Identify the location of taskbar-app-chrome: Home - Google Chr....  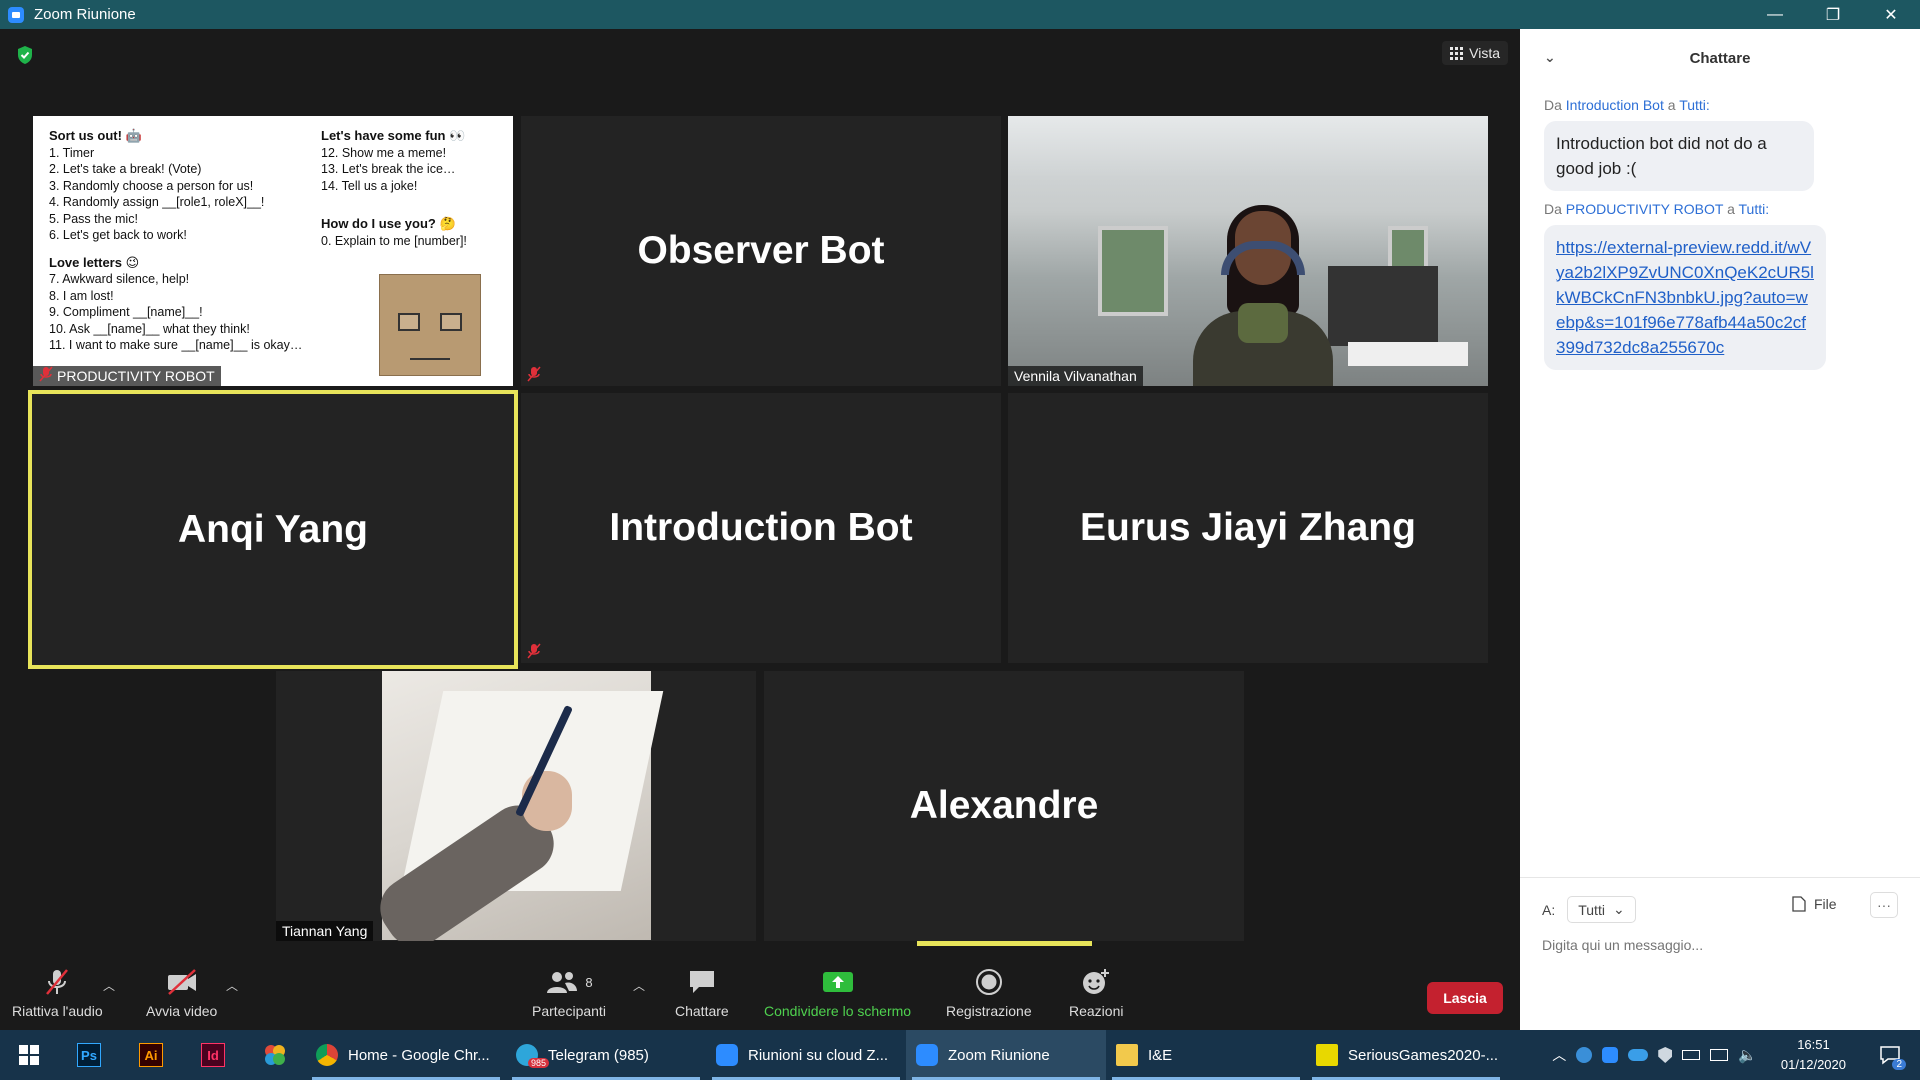
(406, 1055).